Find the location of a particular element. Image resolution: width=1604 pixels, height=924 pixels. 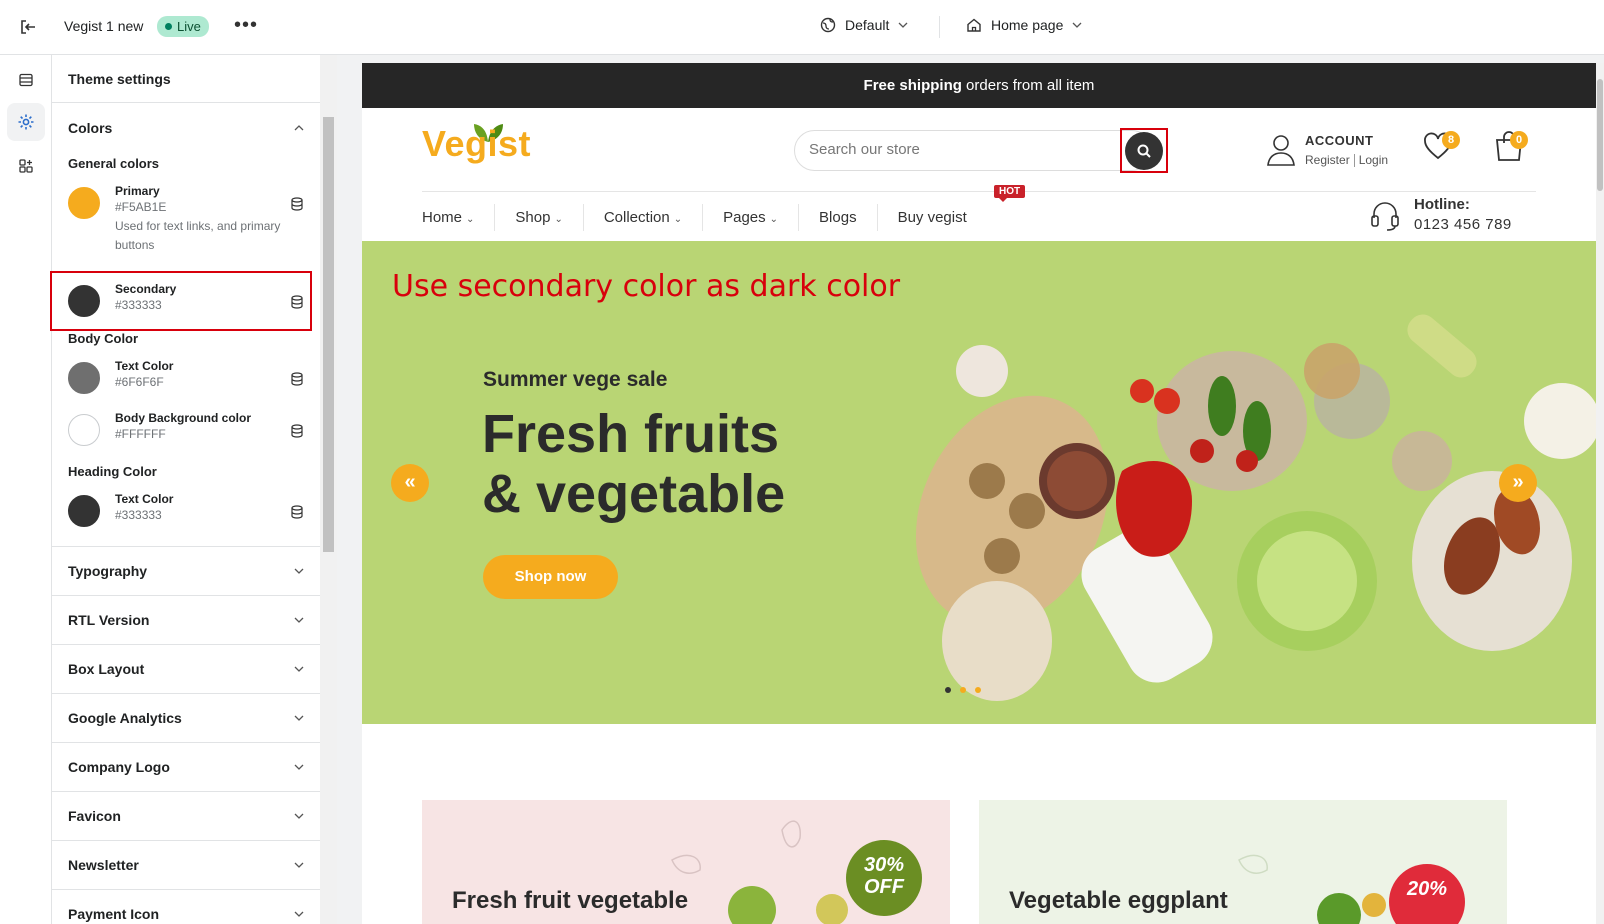

color-description: Used for text links, and primary buttons is located at coordinates (198, 235).